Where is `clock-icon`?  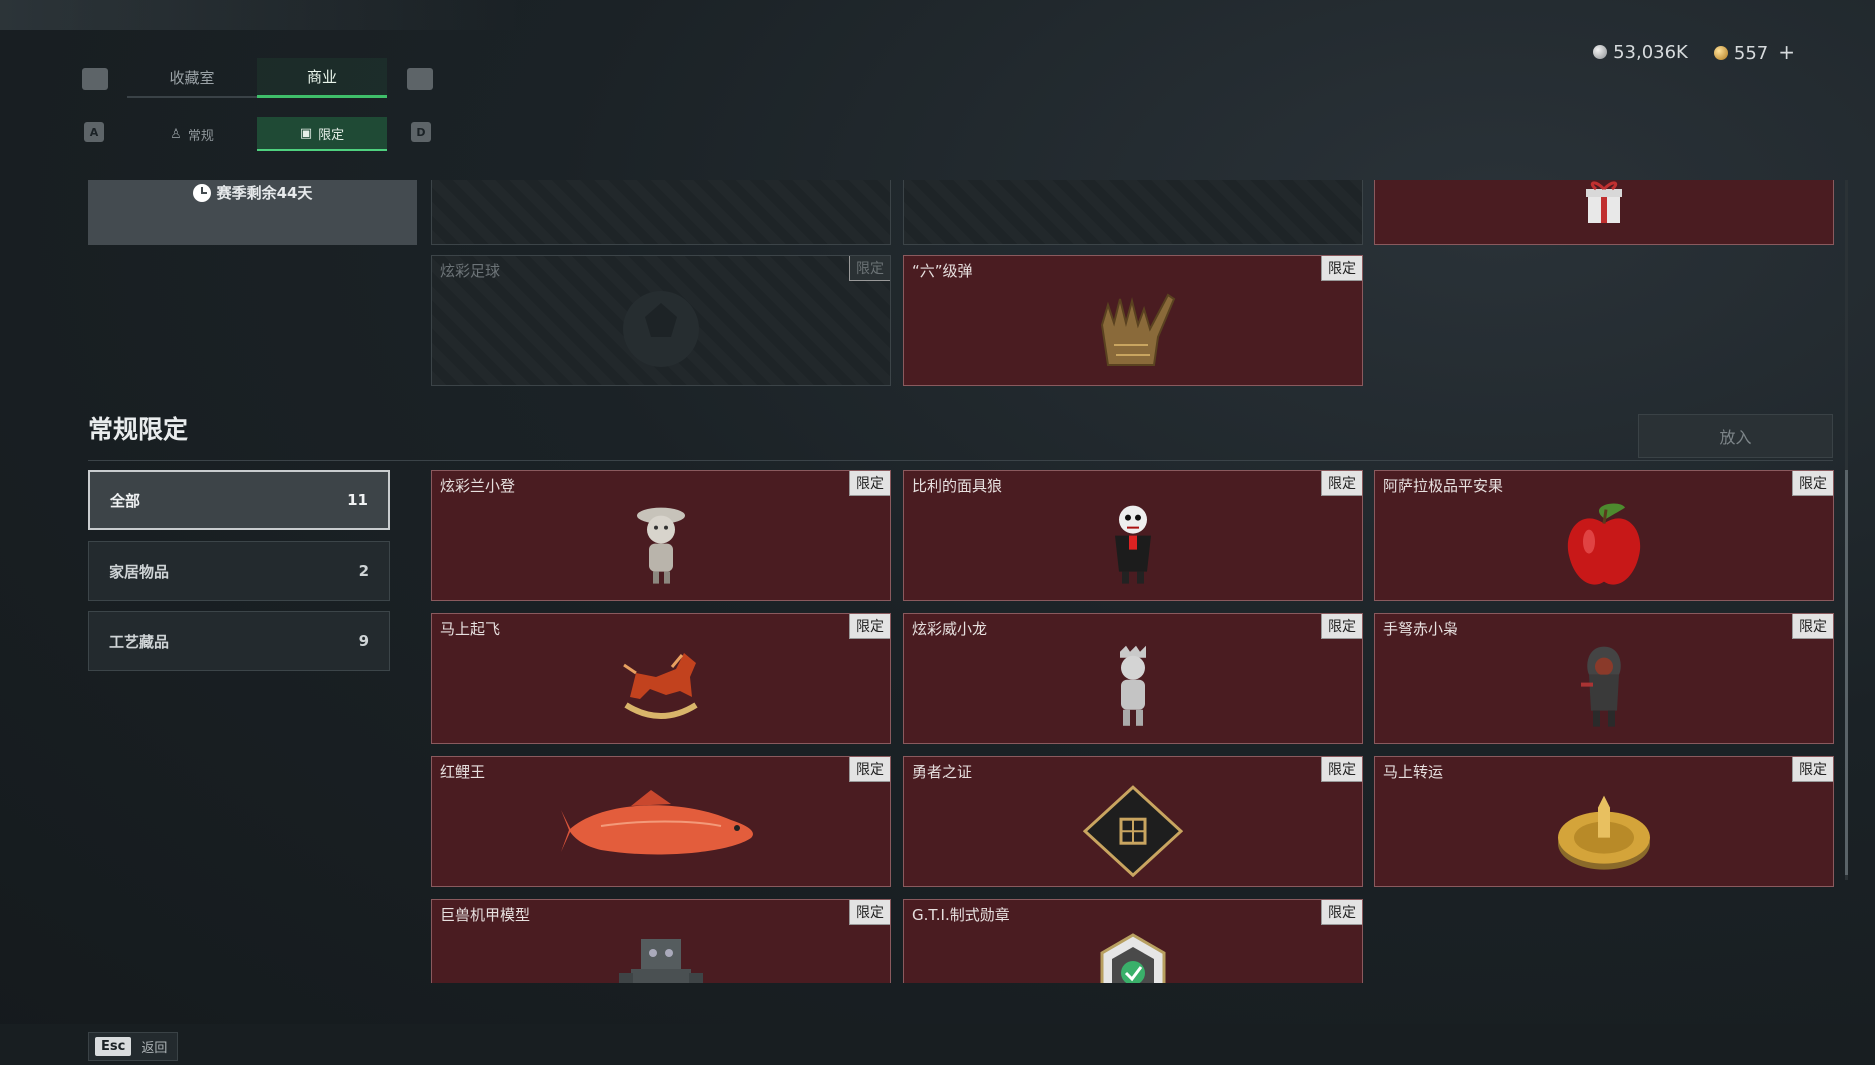 clock-icon is located at coordinates (201, 193).